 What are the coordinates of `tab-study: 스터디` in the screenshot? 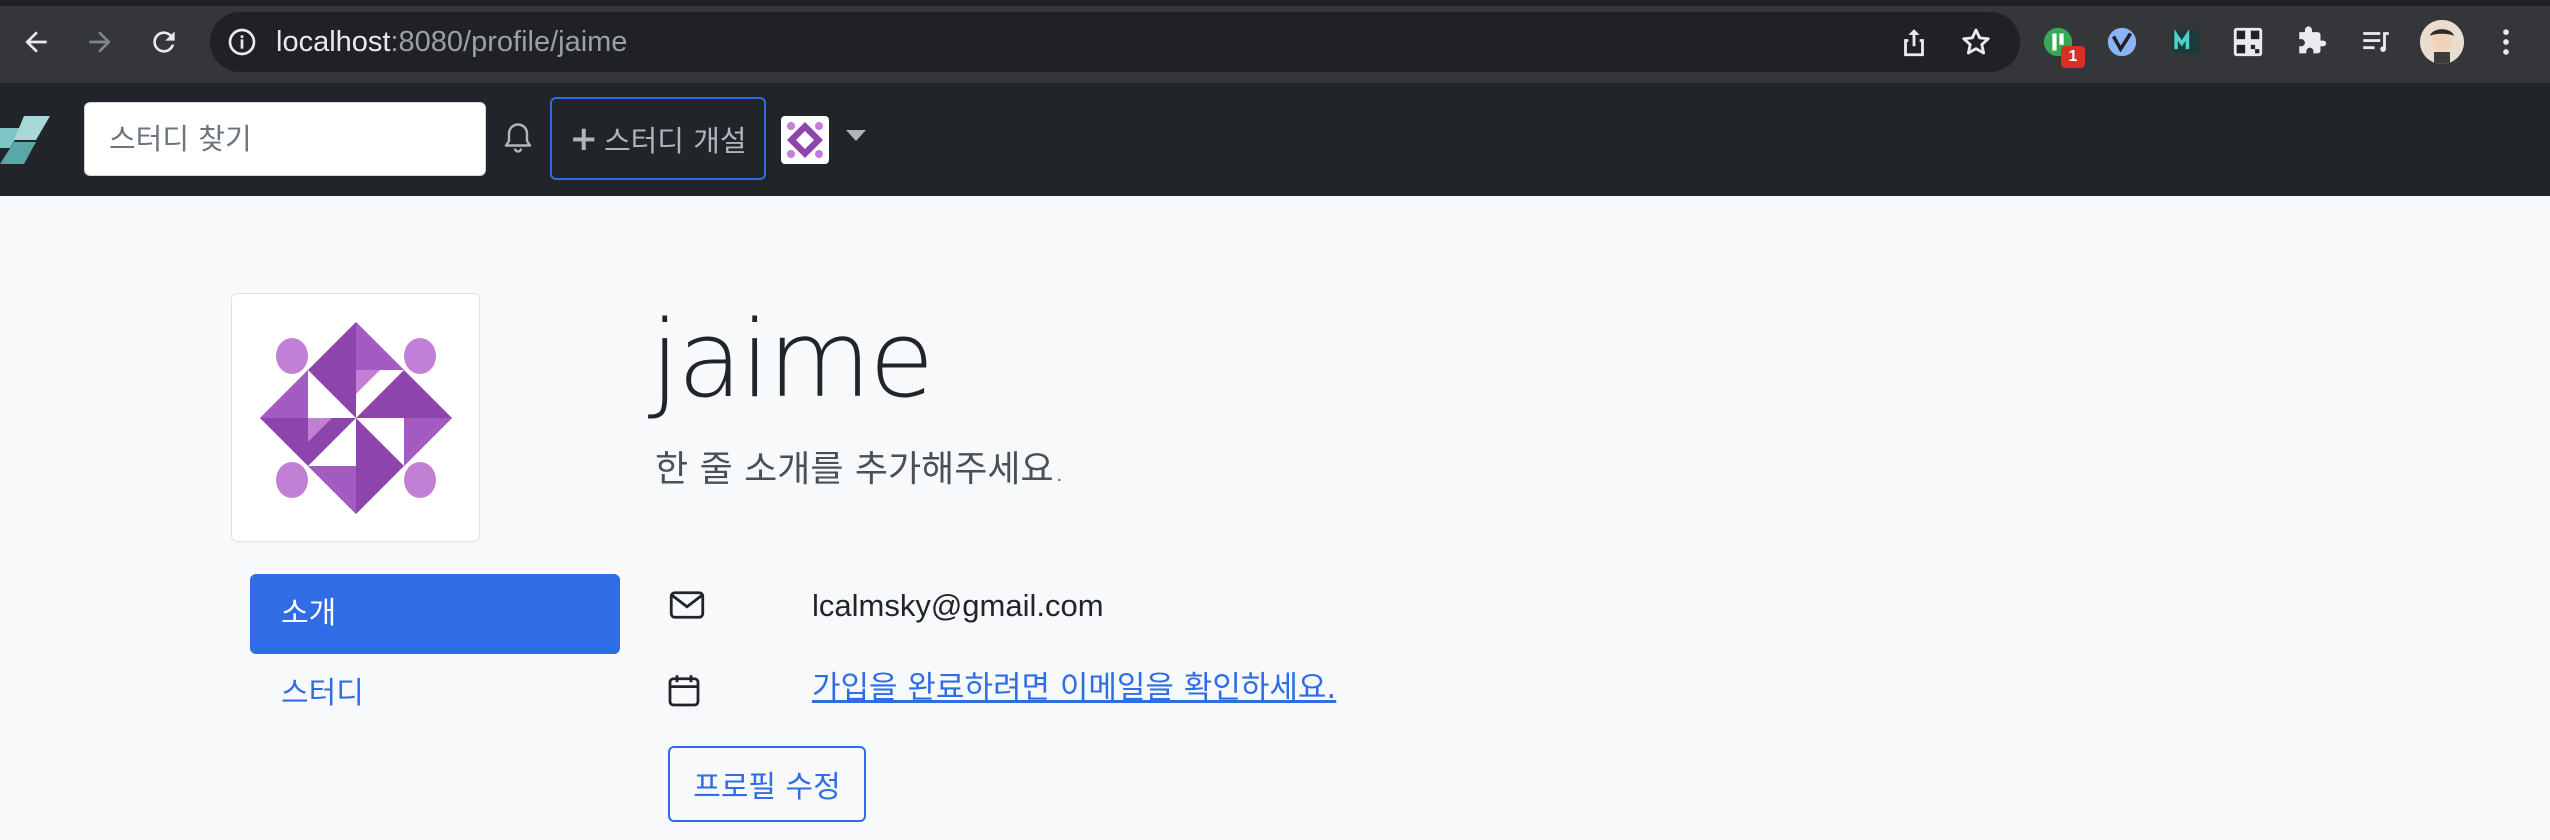 It's located at (435, 694).